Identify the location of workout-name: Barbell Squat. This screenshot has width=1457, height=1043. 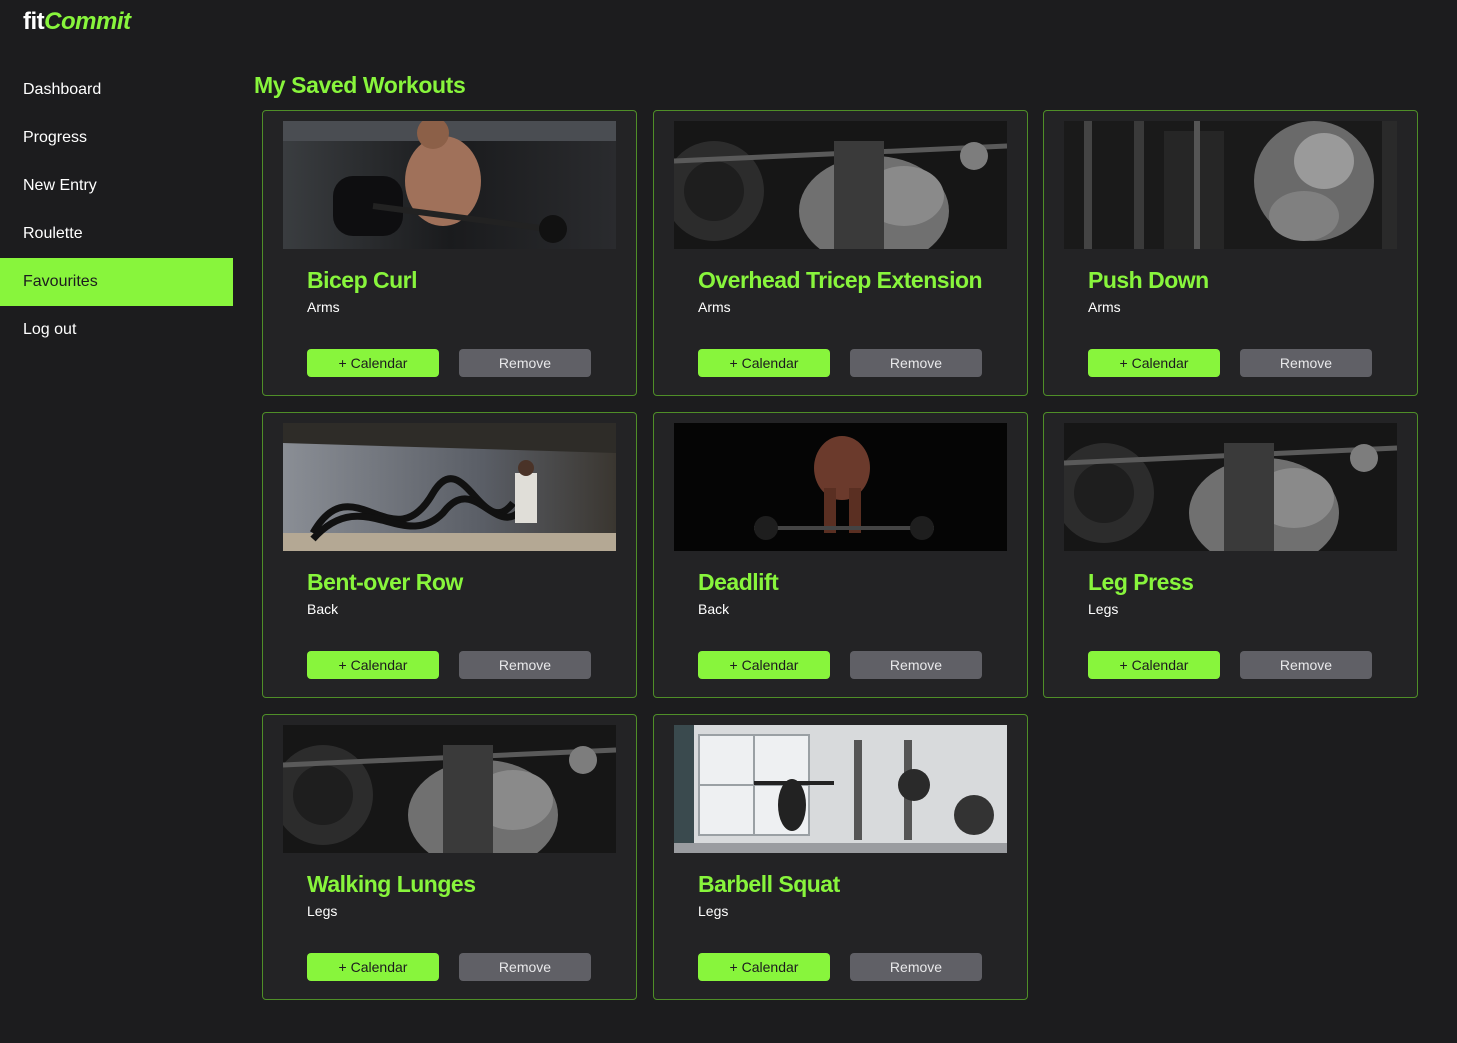
(769, 884).